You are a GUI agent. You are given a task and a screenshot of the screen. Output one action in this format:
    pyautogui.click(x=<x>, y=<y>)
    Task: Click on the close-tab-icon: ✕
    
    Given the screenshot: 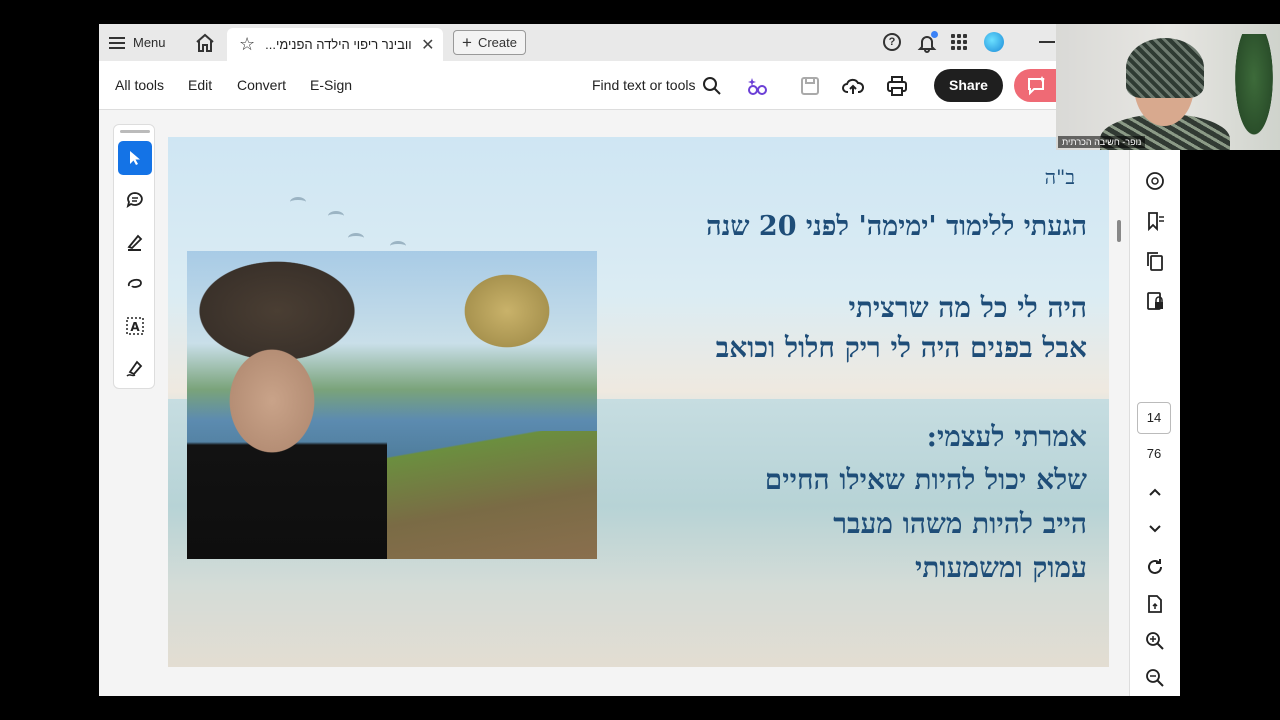 What is the action you would take?
    pyautogui.click(x=427, y=45)
    